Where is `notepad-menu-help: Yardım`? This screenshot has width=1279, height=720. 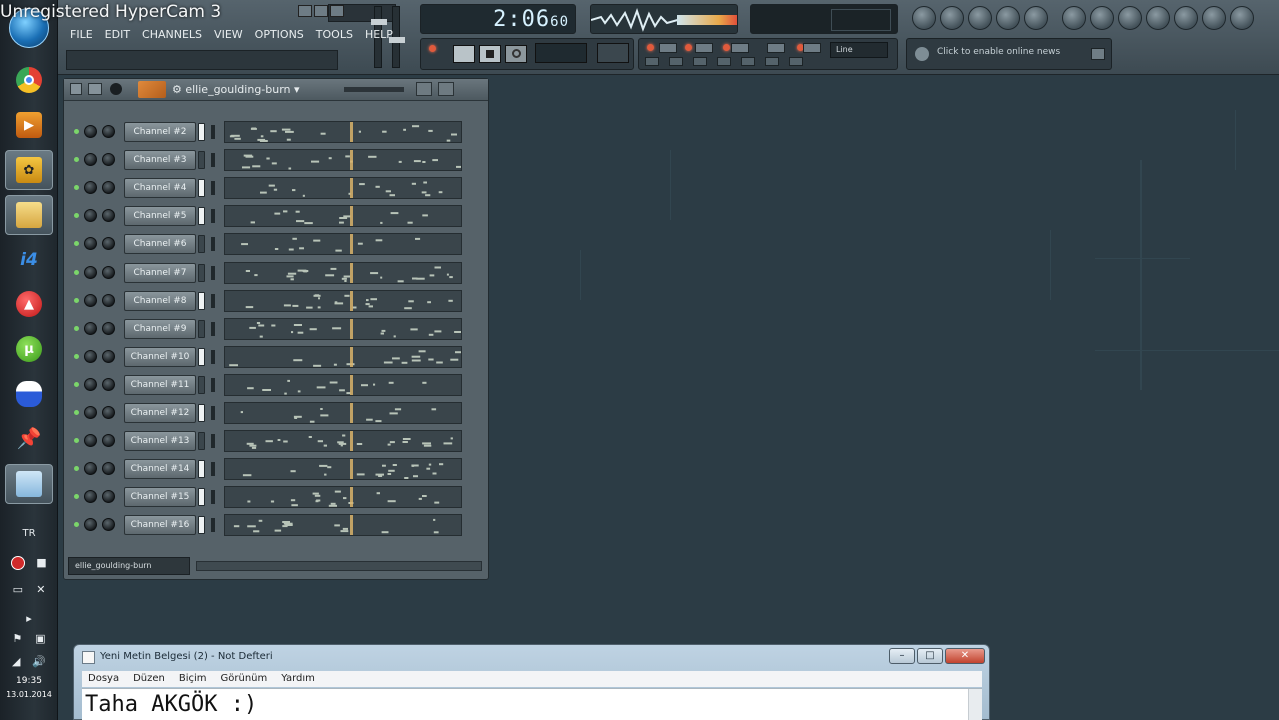 notepad-menu-help: Yardım is located at coordinates (298, 679).